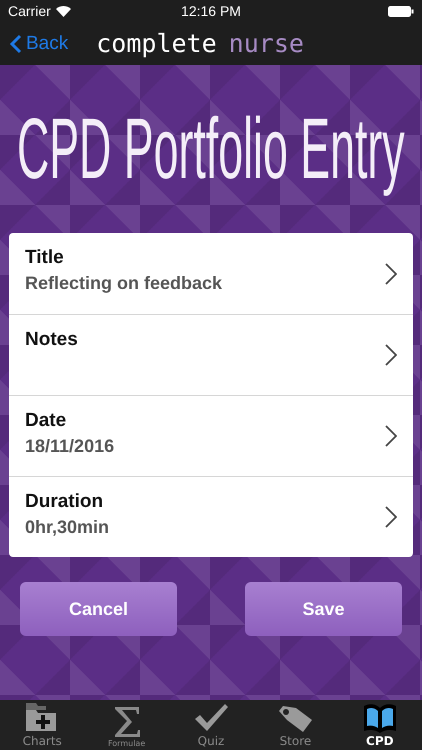 This screenshot has width=422, height=750. Describe the element at coordinates (39, 43) in the screenshot. I see `back-button: Back` at that location.